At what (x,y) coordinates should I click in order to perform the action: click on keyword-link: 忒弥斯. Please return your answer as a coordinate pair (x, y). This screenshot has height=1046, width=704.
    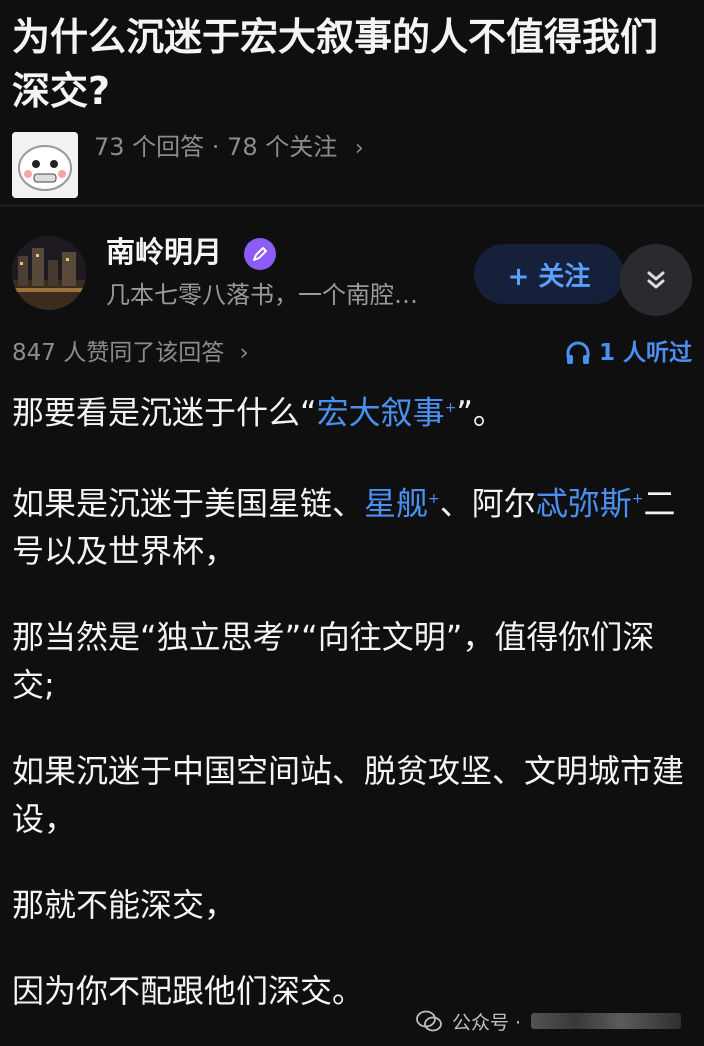
    Looking at the image, I should click on (584, 503).